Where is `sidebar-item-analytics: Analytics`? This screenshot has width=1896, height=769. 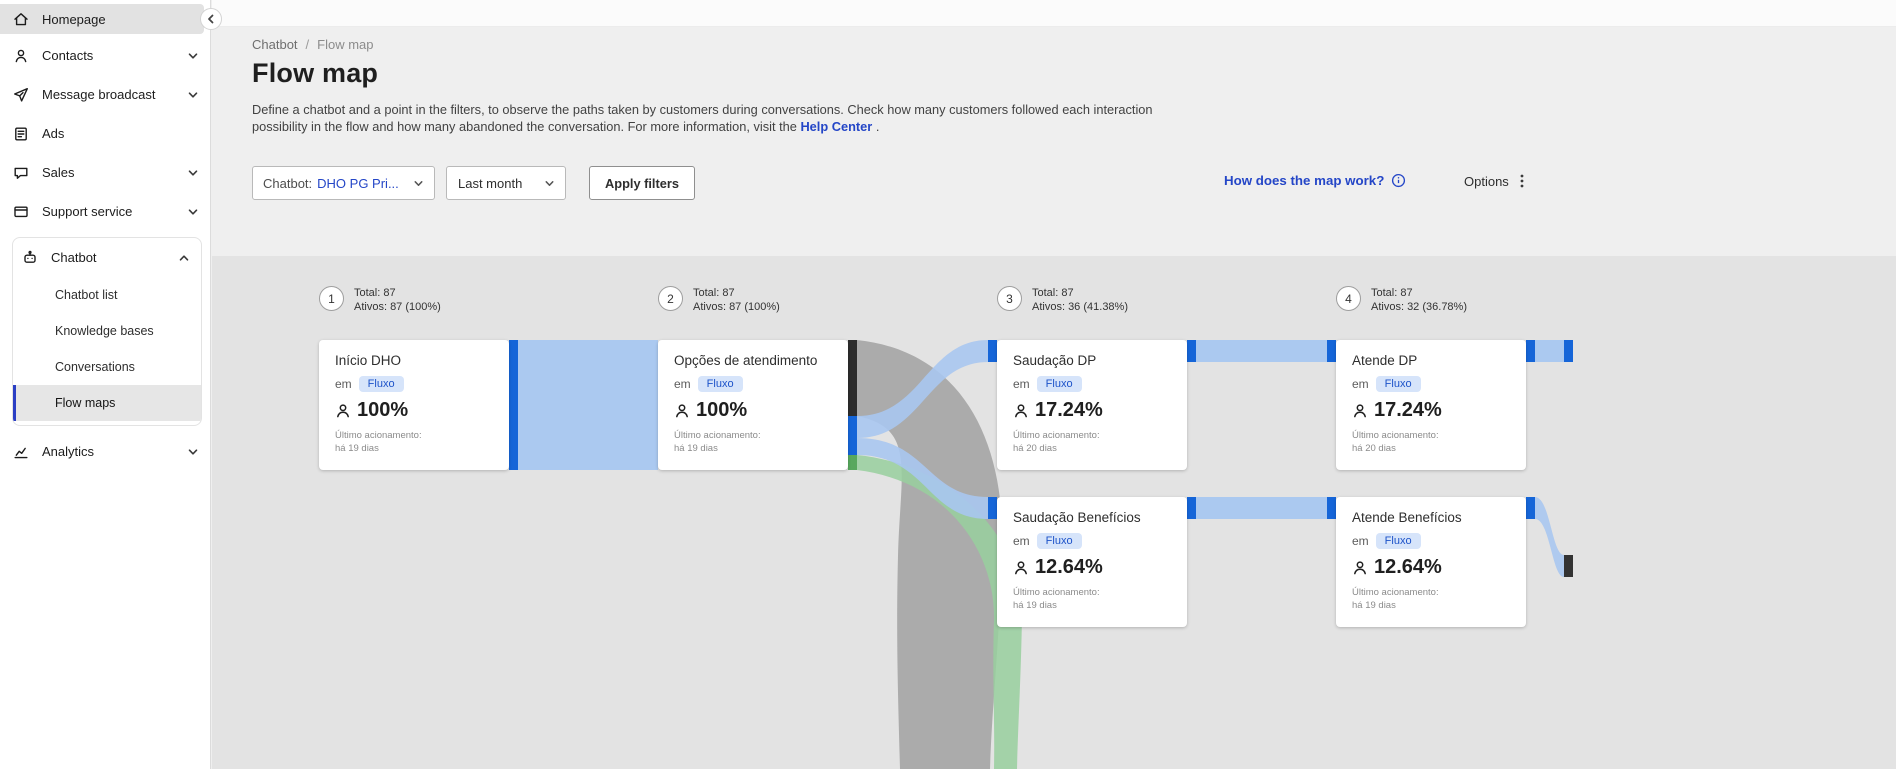
sidebar-item-analytics: Analytics is located at coordinates (105, 451).